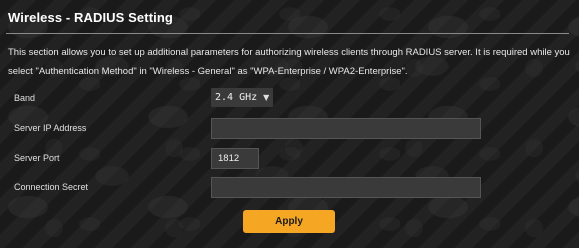 The width and height of the screenshot is (579, 248). What do you see at coordinates (266, 97) in the screenshot?
I see `chevron-down-icon: ▼` at bounding box center [266, 97].